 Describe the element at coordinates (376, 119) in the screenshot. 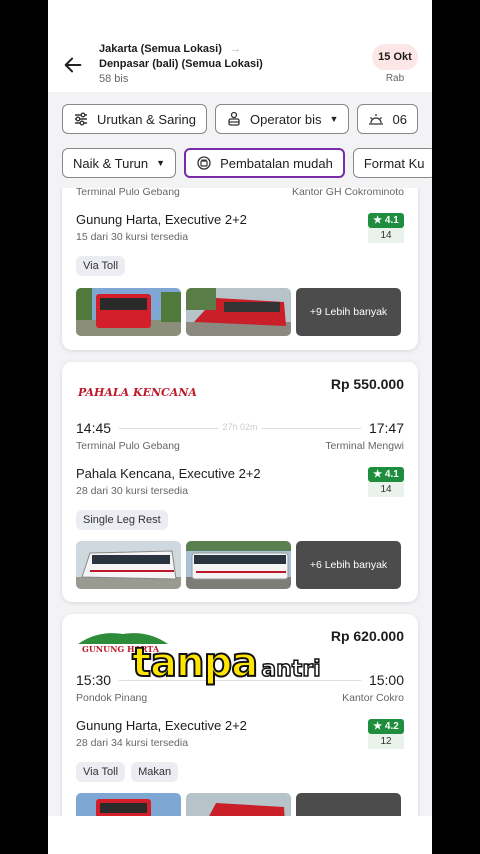

I see `sunrise-icon` at that location.